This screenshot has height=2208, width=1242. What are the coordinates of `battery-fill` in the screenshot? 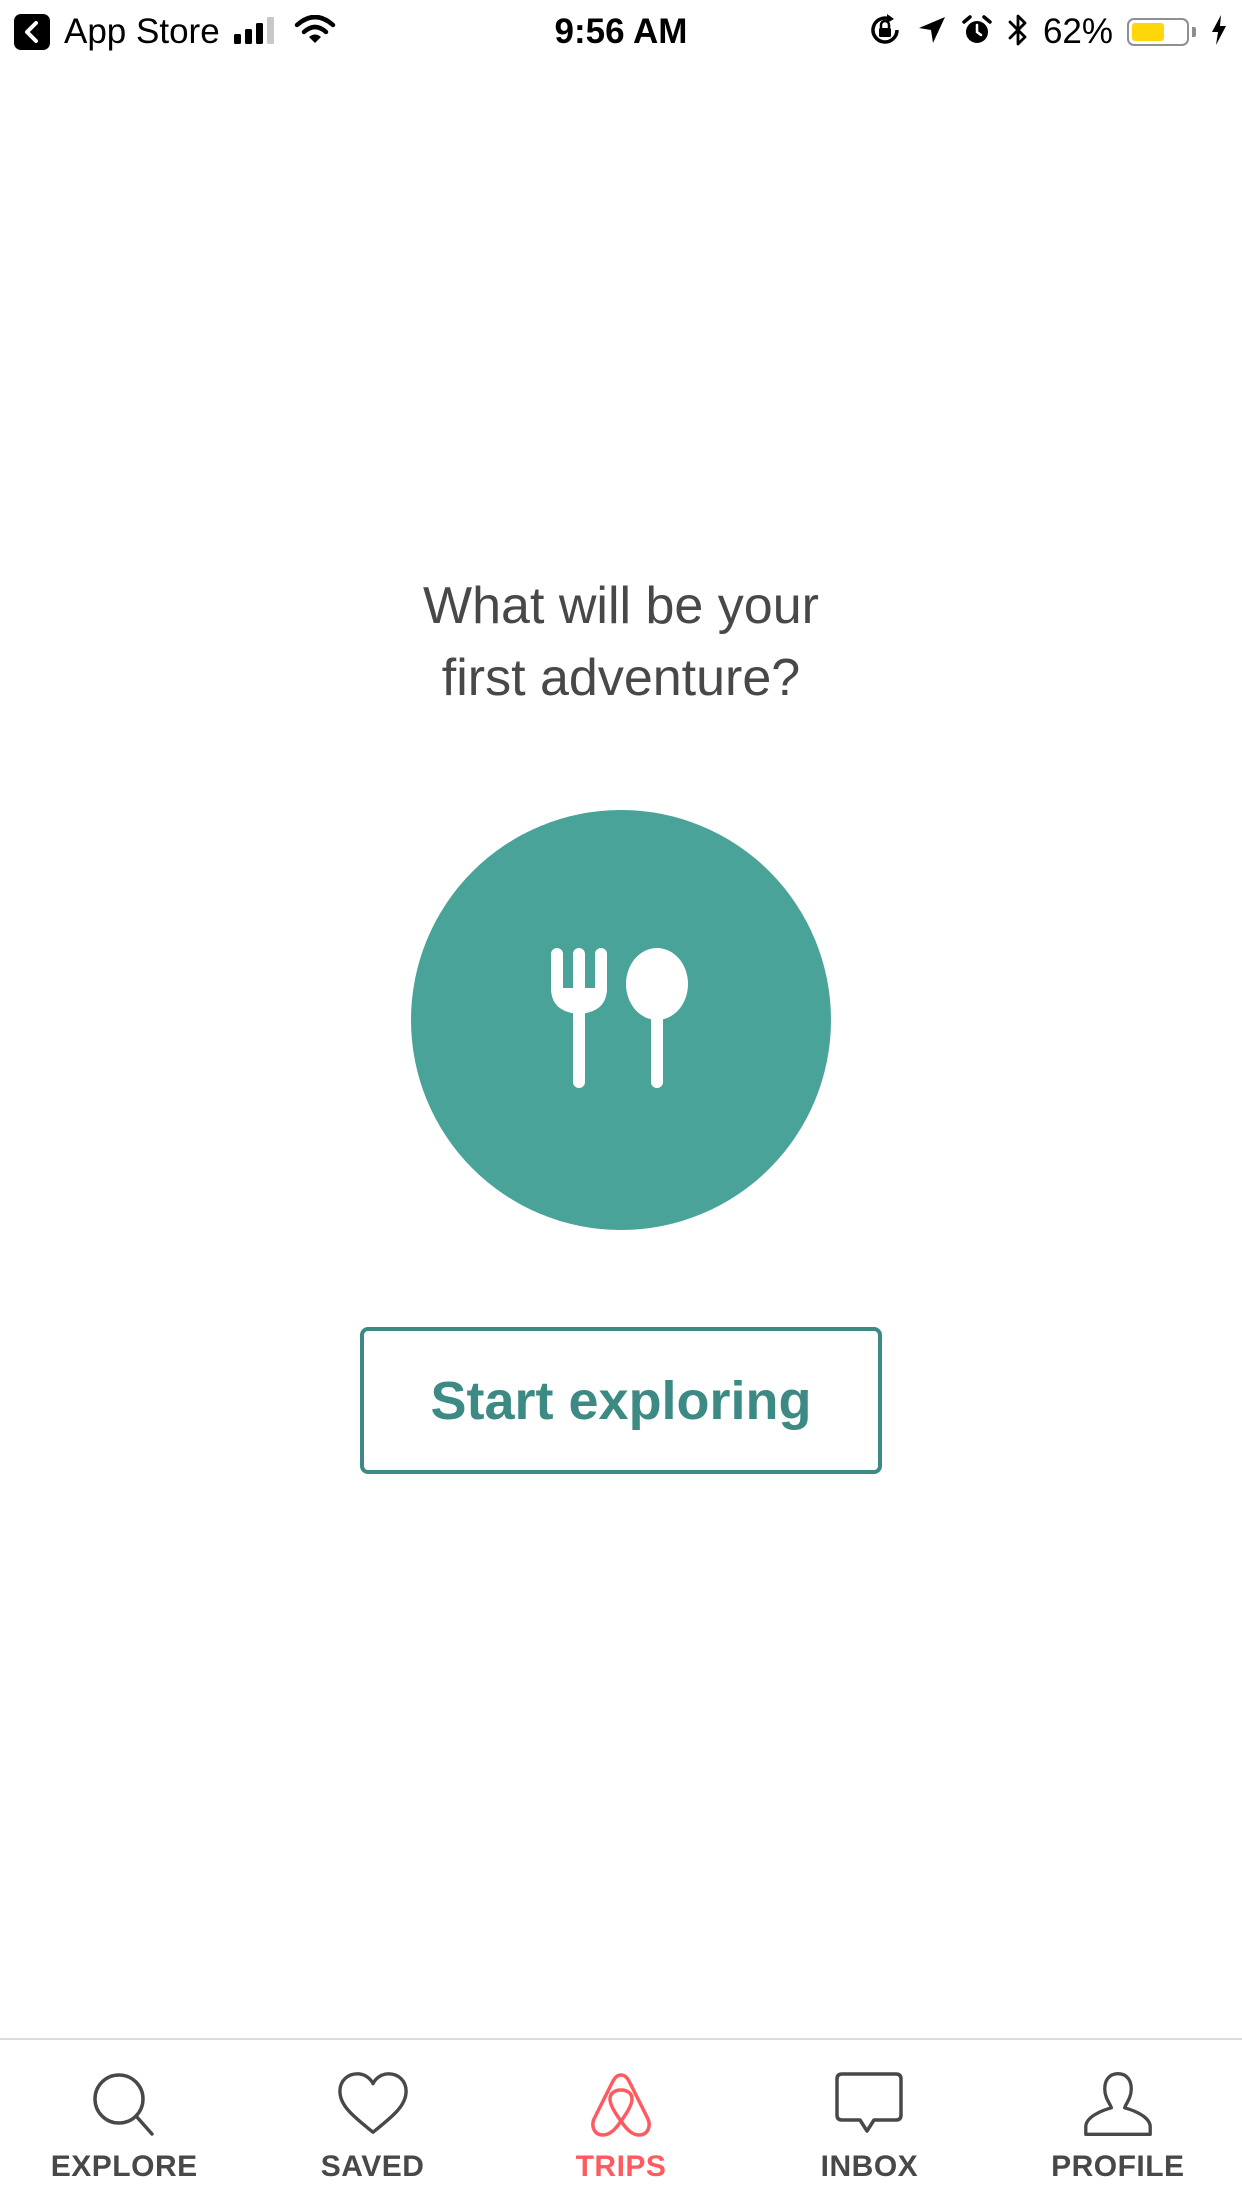 It's located at (1148, 32).